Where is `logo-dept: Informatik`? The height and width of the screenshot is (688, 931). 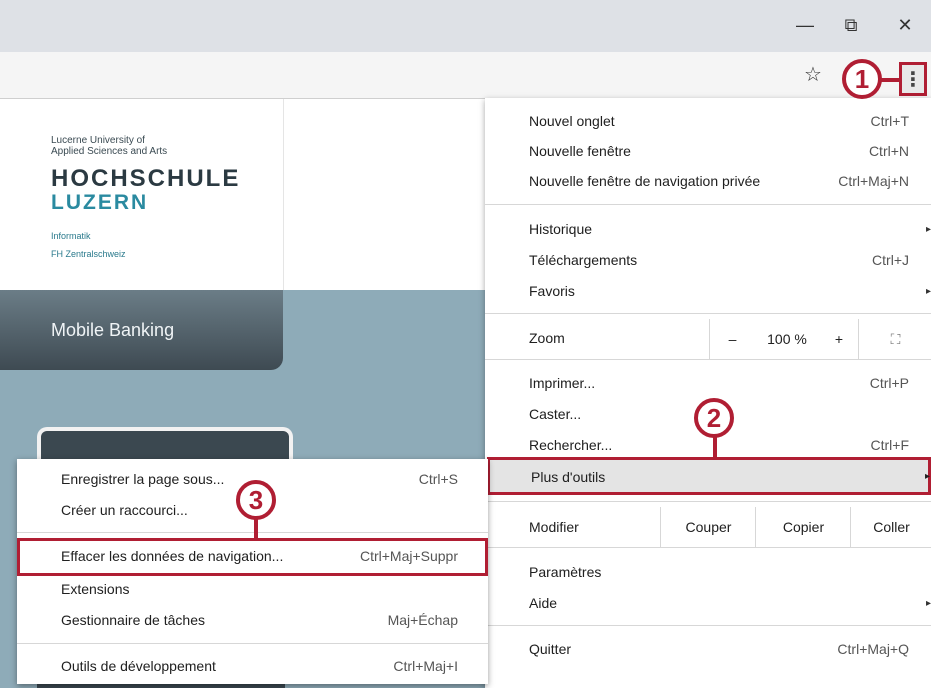
logo-dept: Informatik is located at coordinates (71, 236).